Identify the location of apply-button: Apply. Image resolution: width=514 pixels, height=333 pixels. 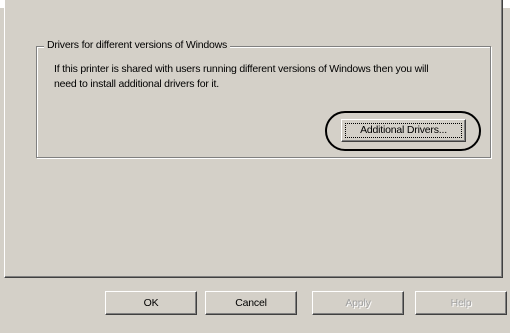
(358, 303).